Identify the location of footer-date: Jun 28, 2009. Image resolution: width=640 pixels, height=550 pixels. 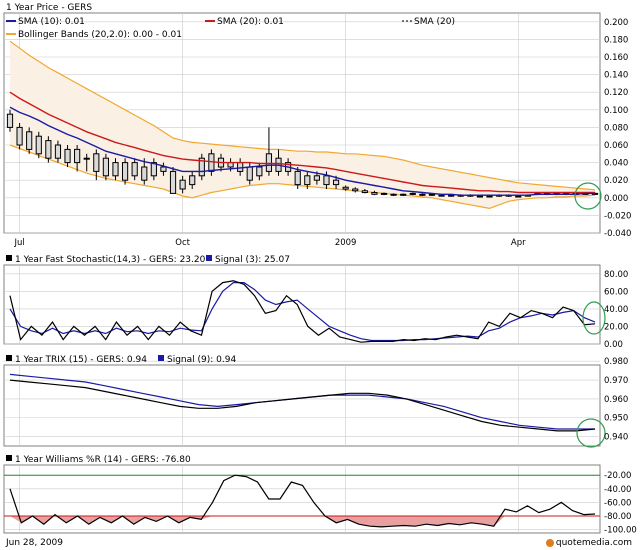
(35, 543).